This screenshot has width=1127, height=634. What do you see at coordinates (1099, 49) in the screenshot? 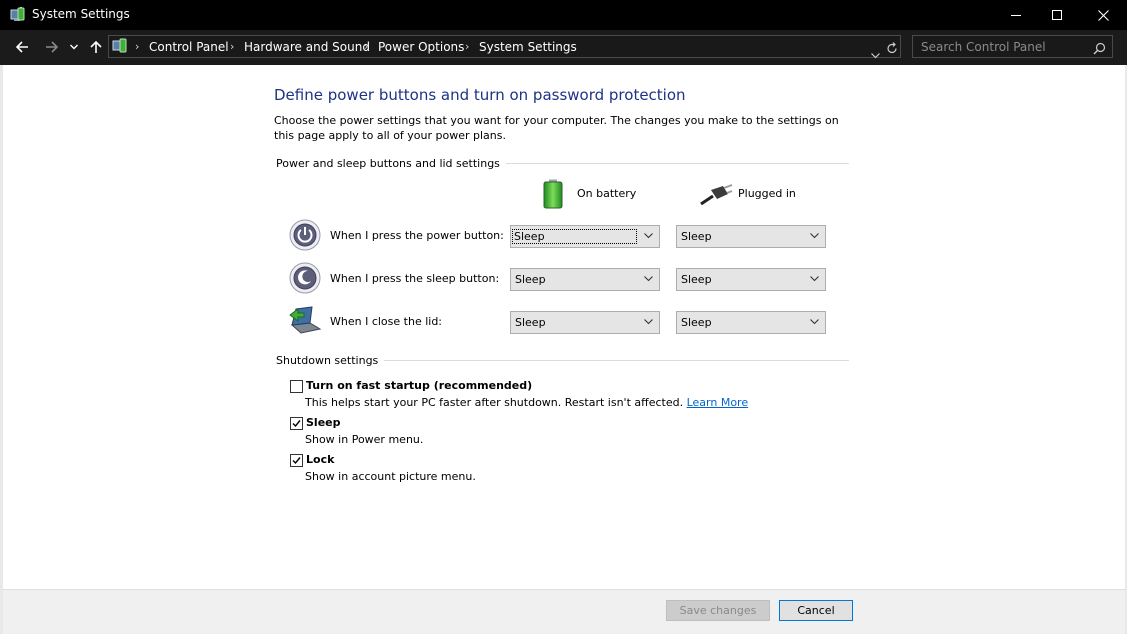
I see `search-icon` at bounding box center [1099, 49].